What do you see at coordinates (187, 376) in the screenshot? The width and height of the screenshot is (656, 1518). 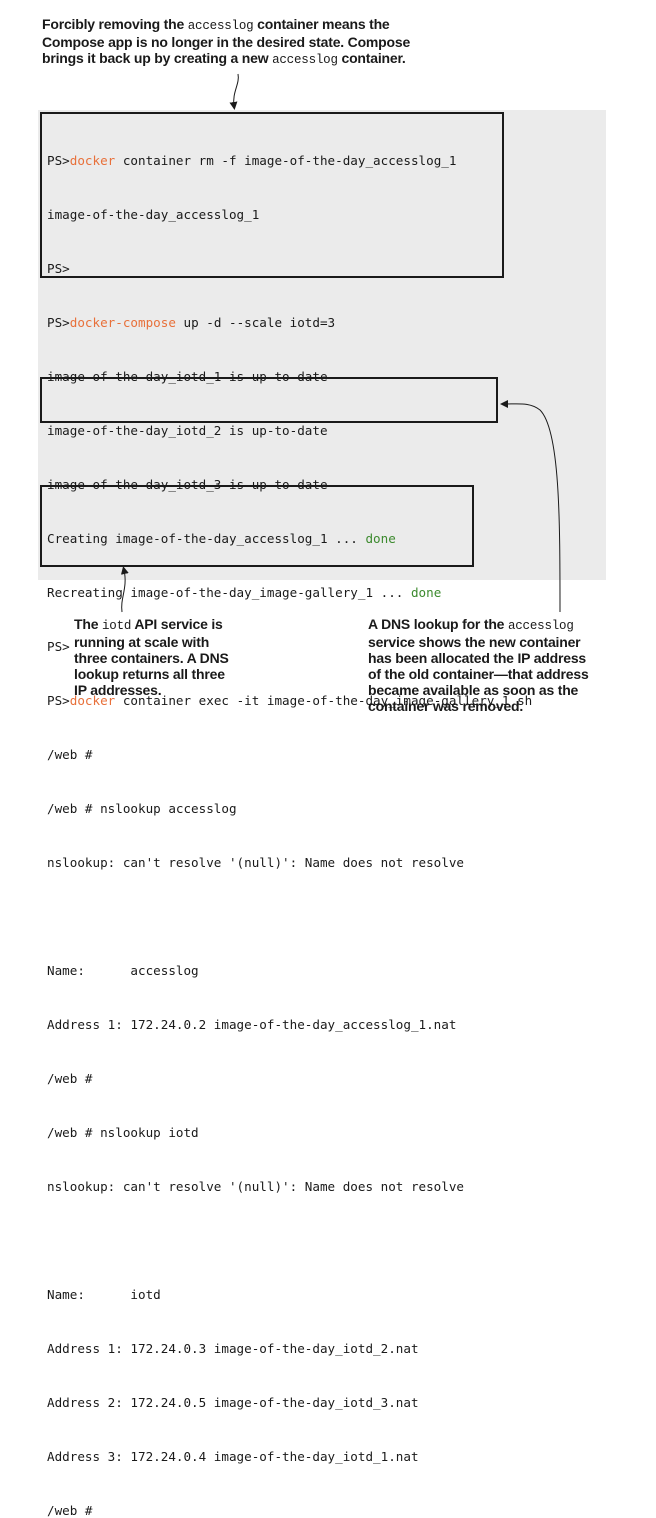 I see `terminal-line: image-of-the-day_iotd_1 is up-to-date` at bounding box center [187, 376].